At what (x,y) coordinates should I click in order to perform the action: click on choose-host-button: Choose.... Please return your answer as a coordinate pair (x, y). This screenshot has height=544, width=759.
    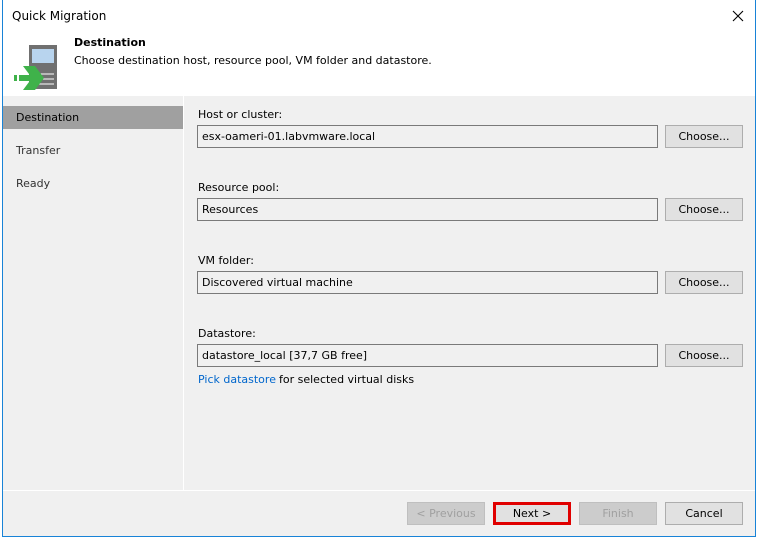
    Looking at the image, I should click on (704, 136).